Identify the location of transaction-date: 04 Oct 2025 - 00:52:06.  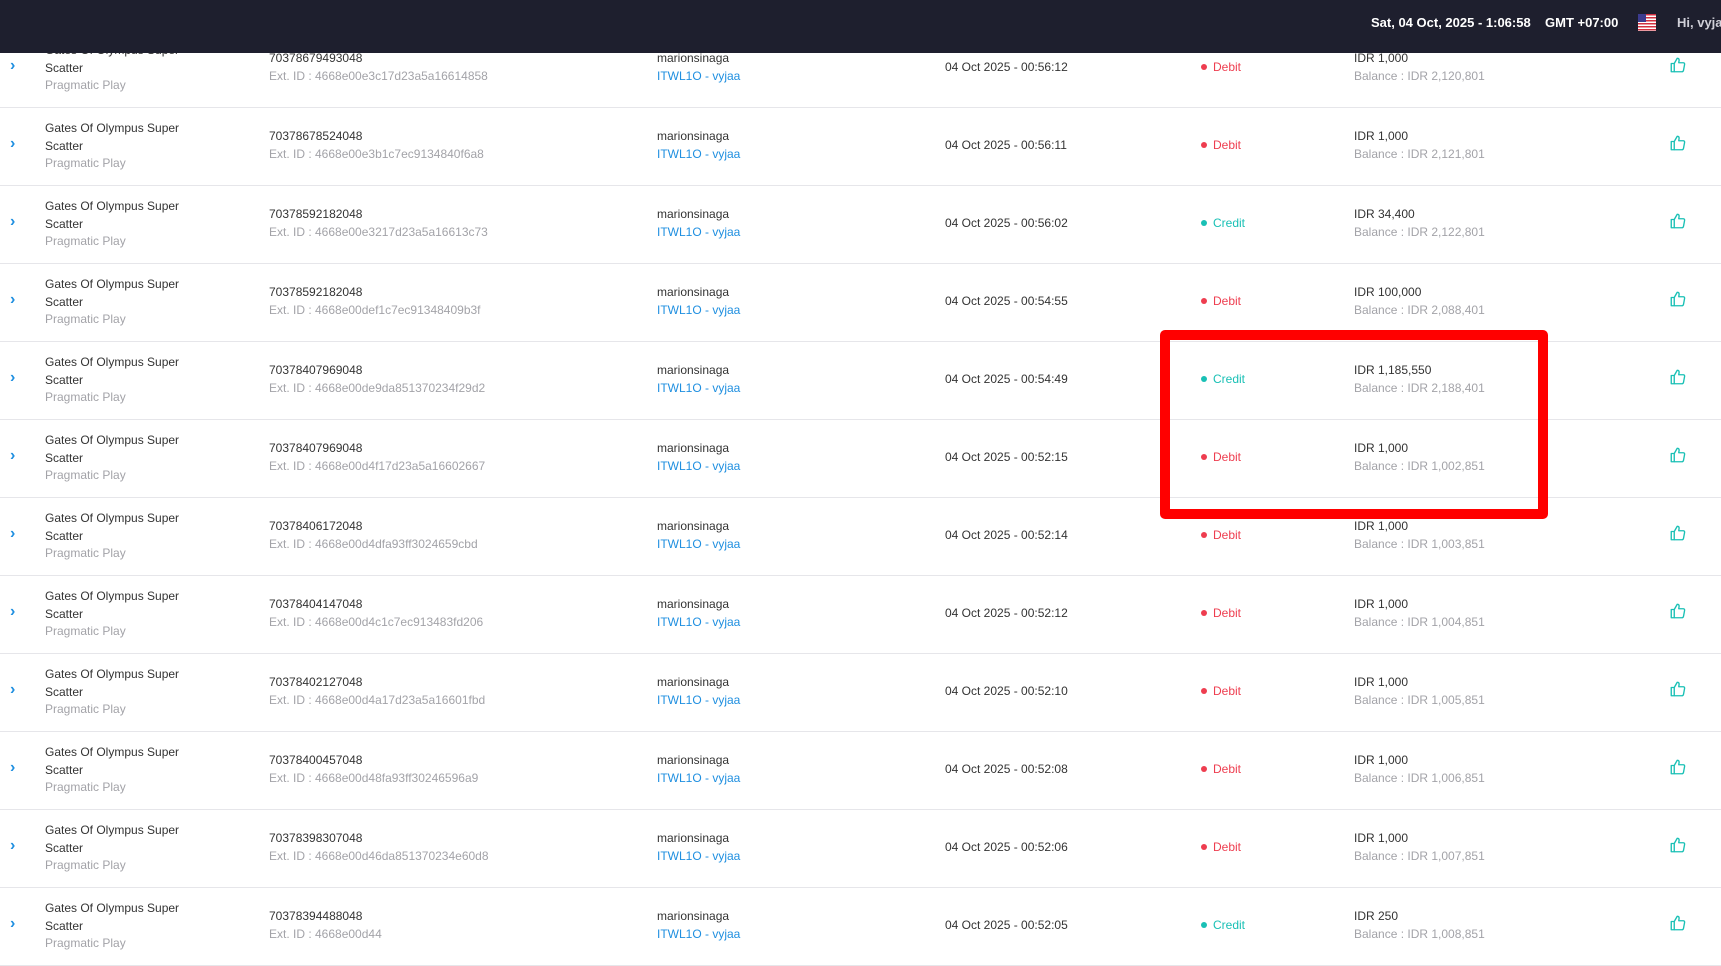
(1006, 847).